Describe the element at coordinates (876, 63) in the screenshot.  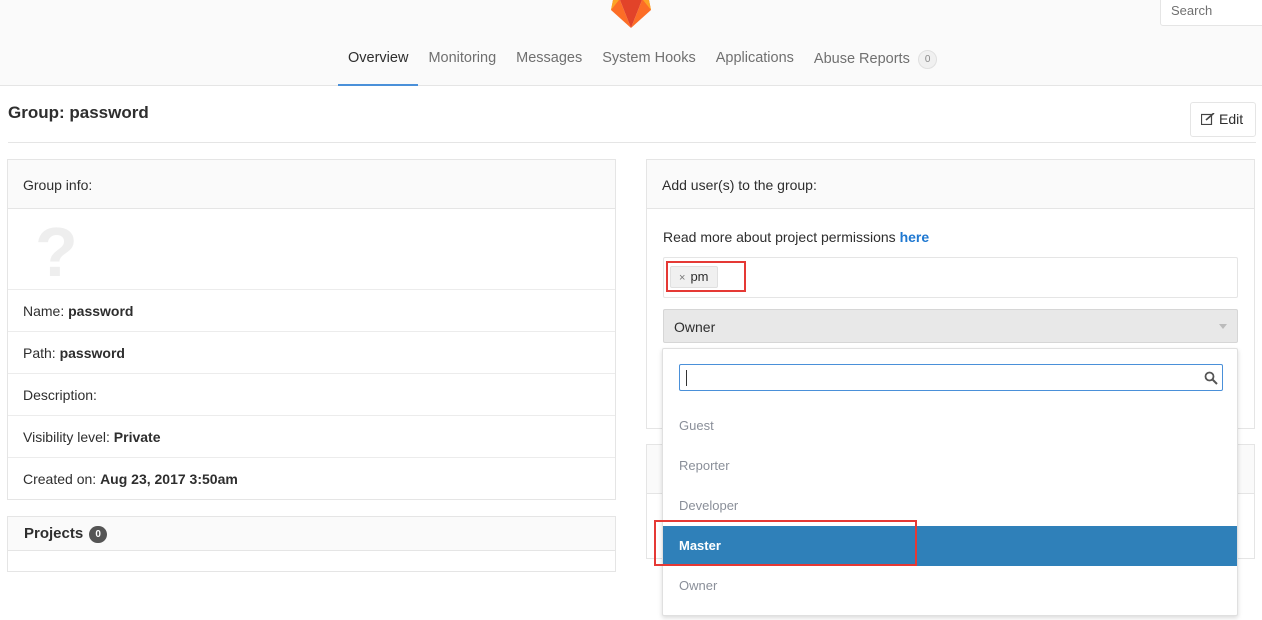
I see `tab-abuse-reports: Abuse Reports 0` at that location.